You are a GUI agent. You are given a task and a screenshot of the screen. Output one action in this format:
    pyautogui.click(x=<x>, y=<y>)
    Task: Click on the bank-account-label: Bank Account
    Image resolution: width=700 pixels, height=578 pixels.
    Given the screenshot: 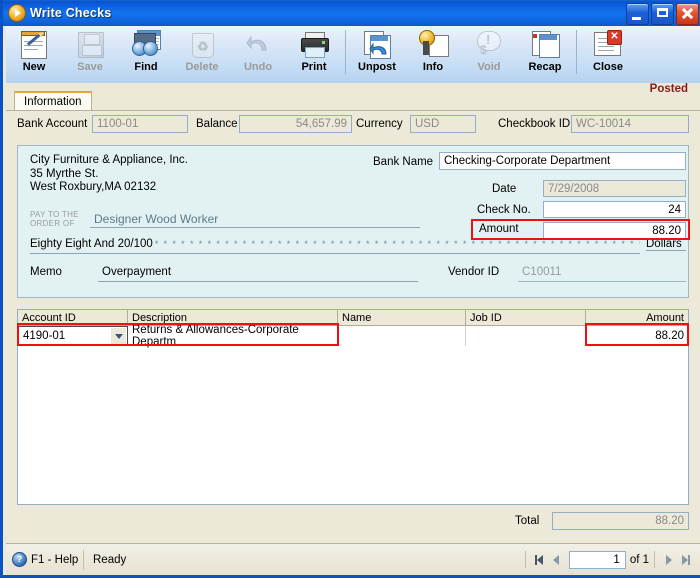 What is the action you would take?
    pyautogui.click(x=52, y=124)
    